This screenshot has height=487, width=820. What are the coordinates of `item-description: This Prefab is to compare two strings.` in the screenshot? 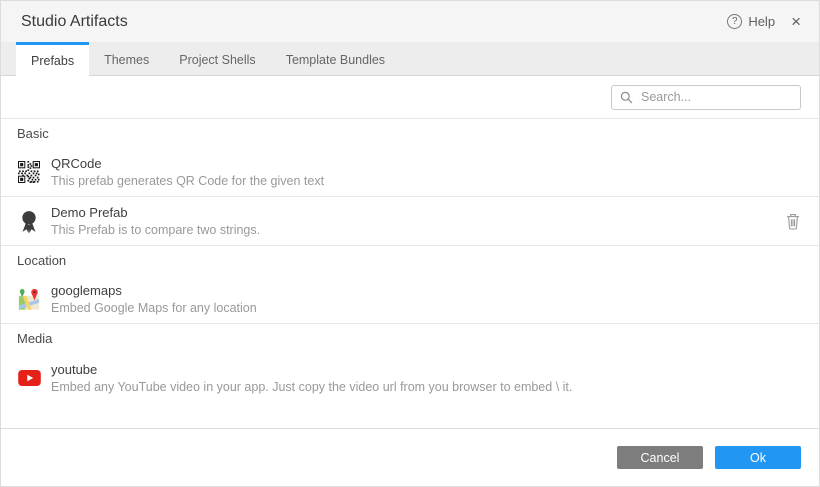 It's located at (156, 230).